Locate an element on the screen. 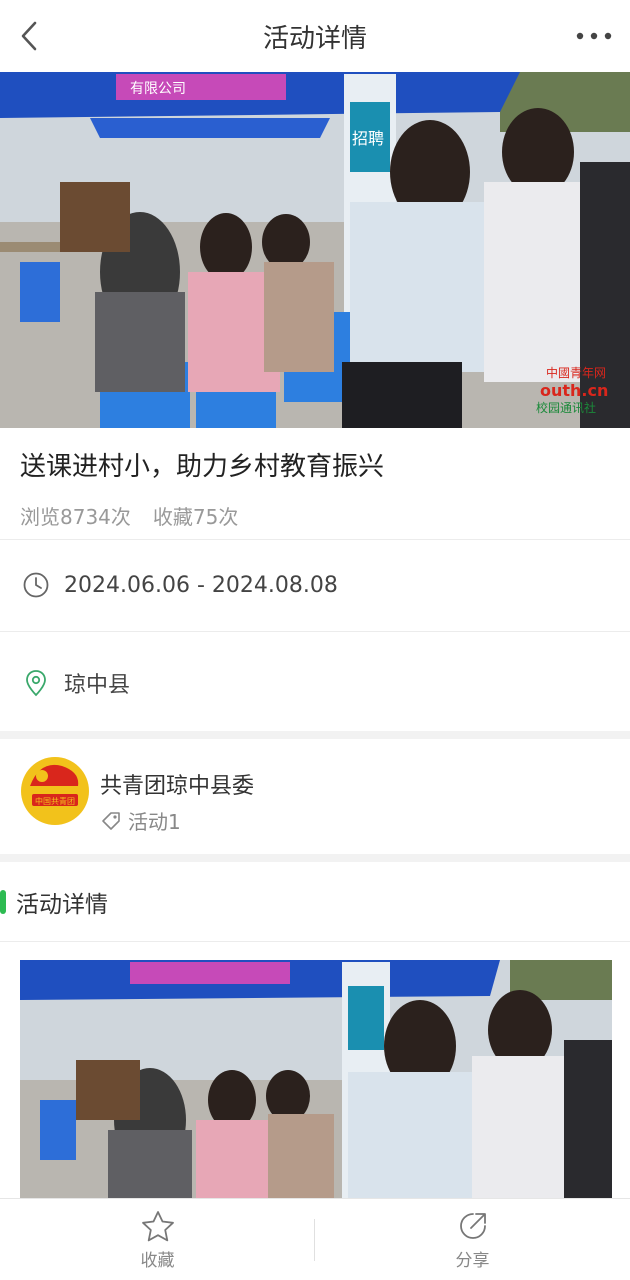  favorite-button: 收藏 is located at coordinates (157, 1239).